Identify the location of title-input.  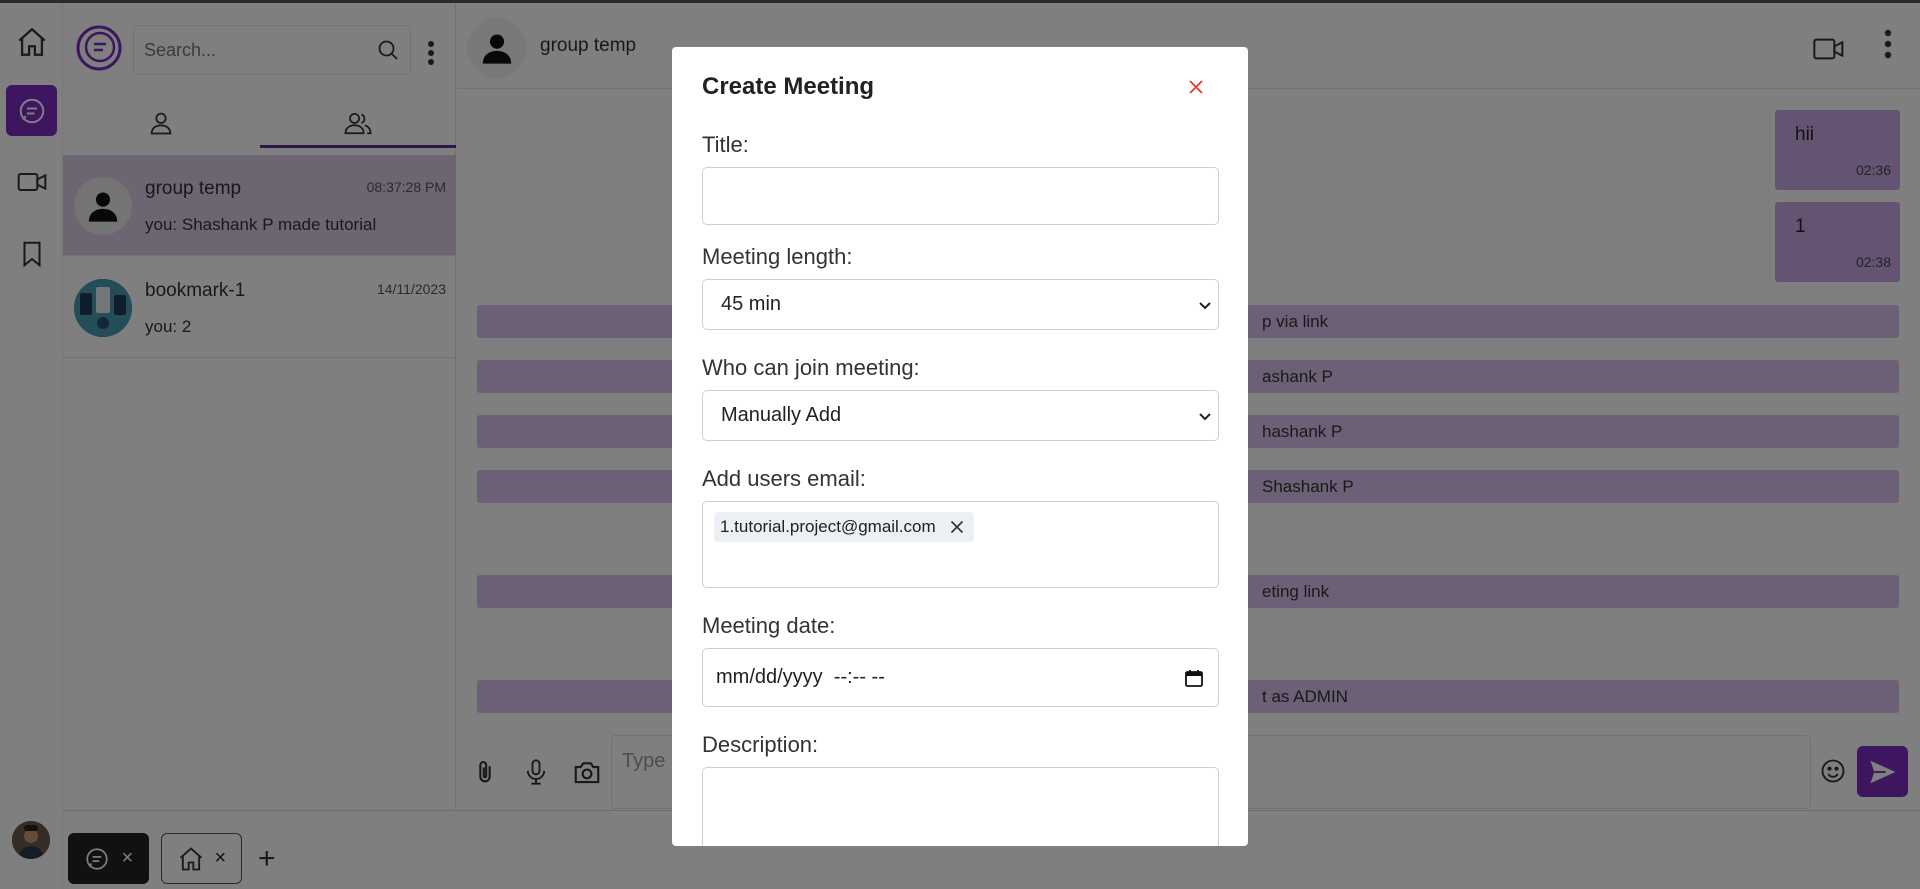
(960, 196).